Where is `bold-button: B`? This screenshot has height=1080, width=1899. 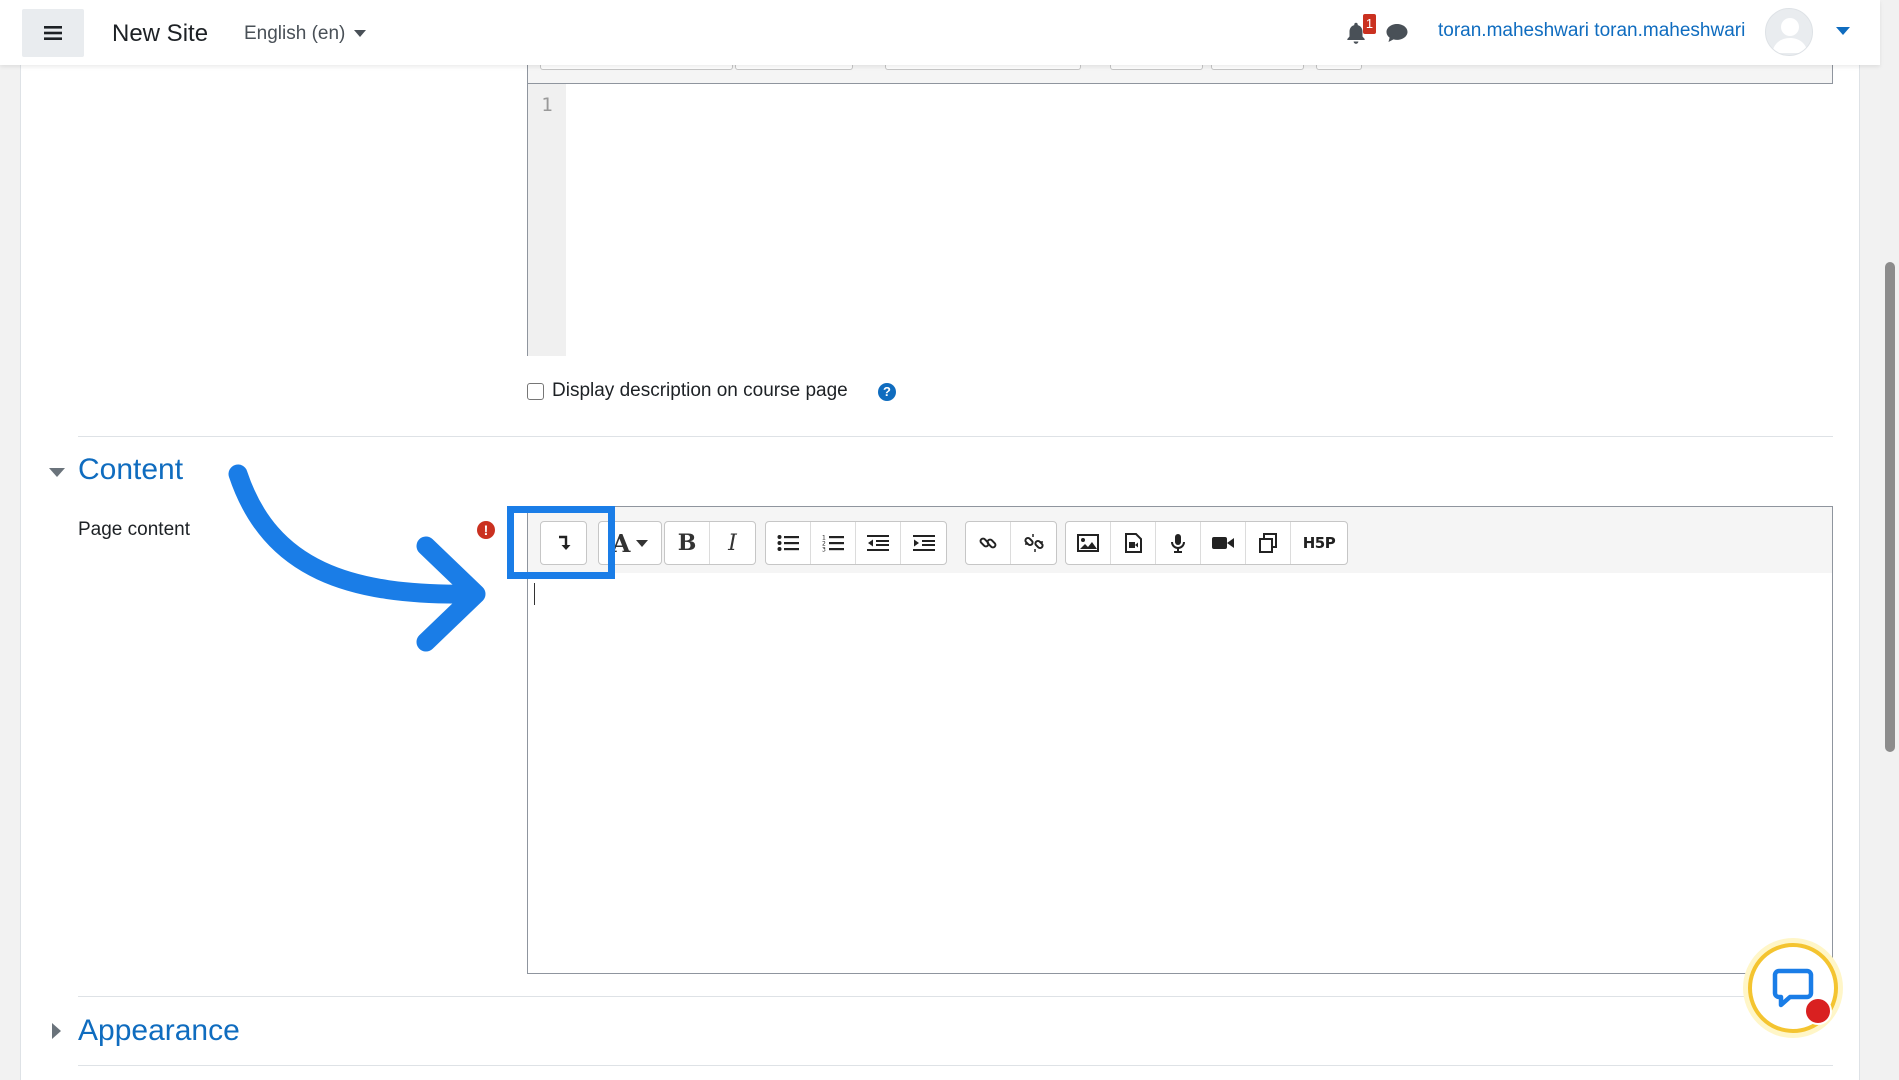
bold-button: B is located at coordinates (687, 543).